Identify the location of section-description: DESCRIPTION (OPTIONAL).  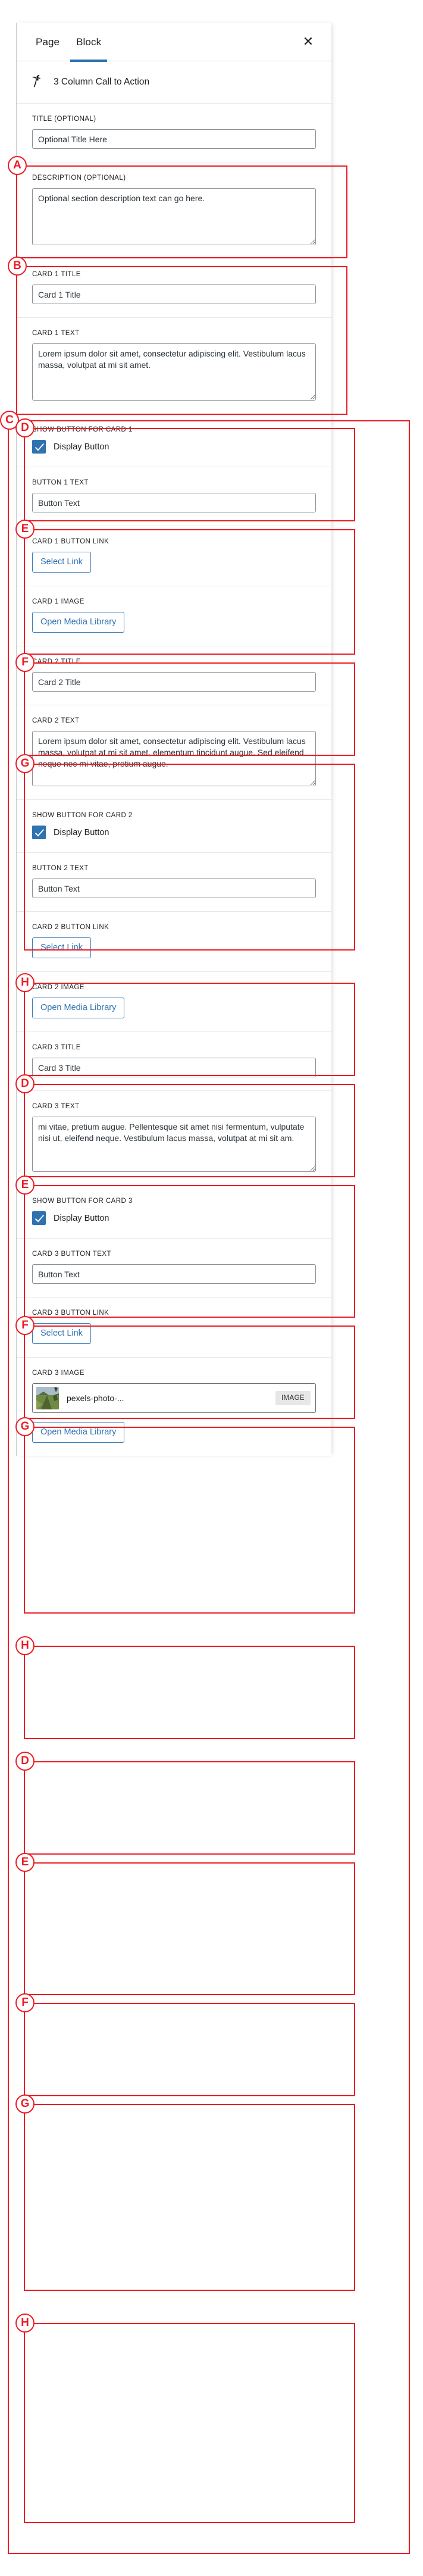
(174, 210).